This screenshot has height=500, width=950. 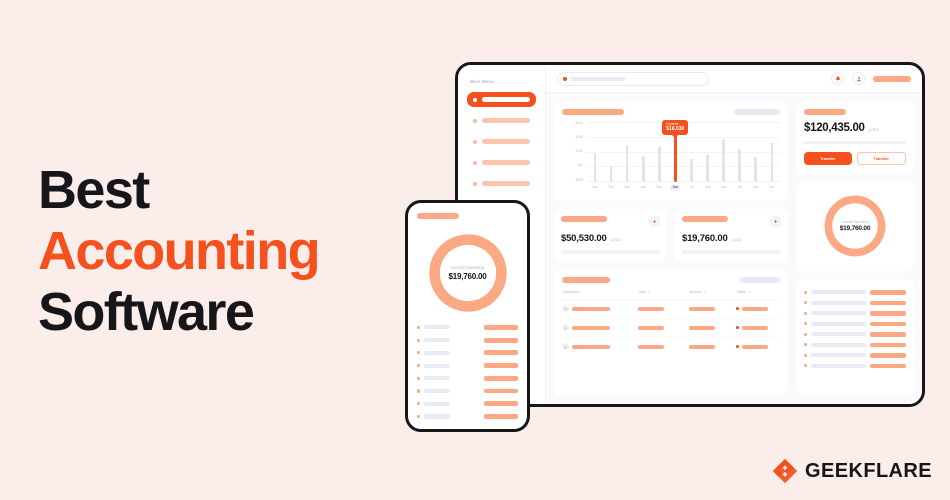 What do you see at coordinates (705, 219) in the screenshot?
I see `stat-tag` at bounding box center [705, 219].